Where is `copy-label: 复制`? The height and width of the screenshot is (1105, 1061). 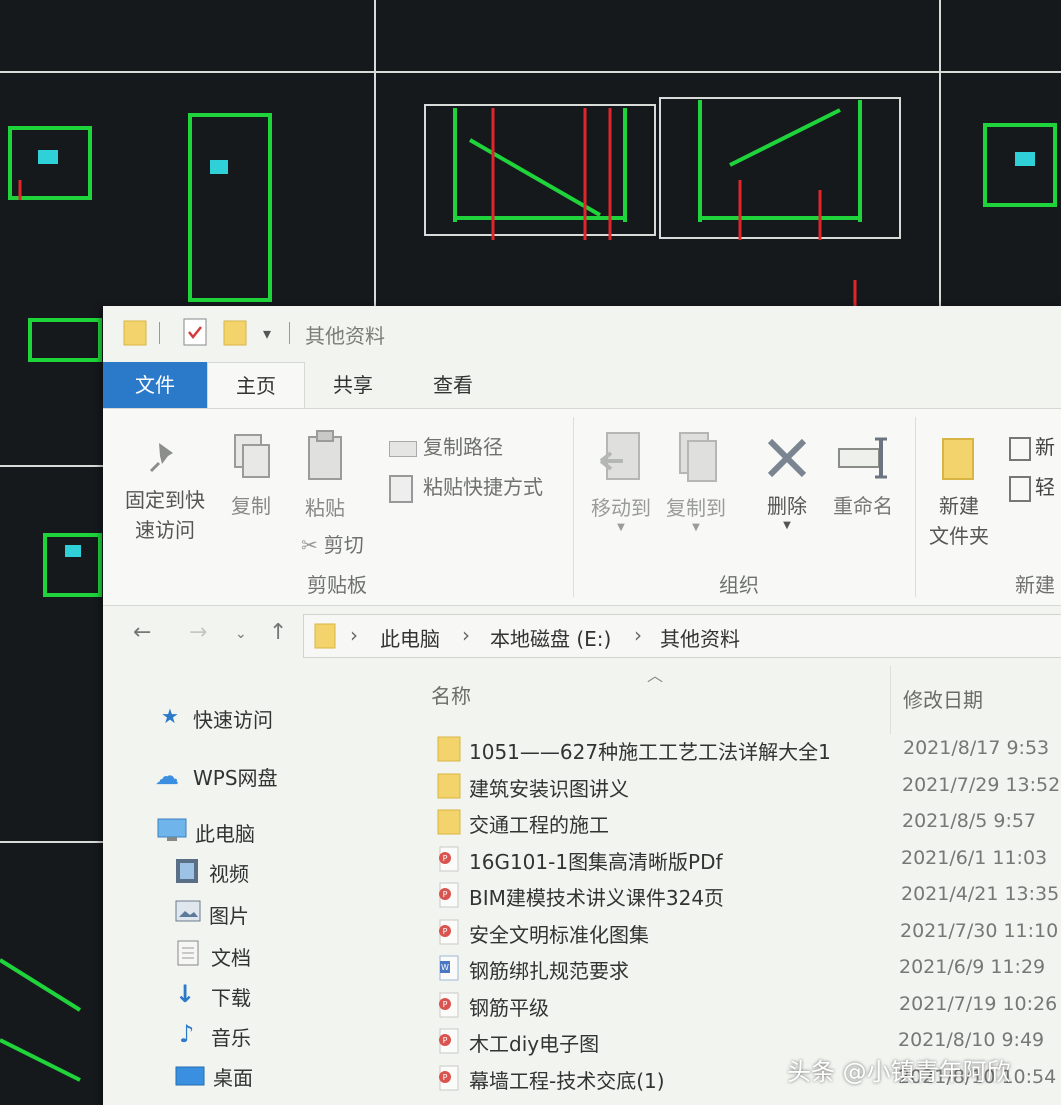
copy-label: 复制 is located at coordinates (251, 506).